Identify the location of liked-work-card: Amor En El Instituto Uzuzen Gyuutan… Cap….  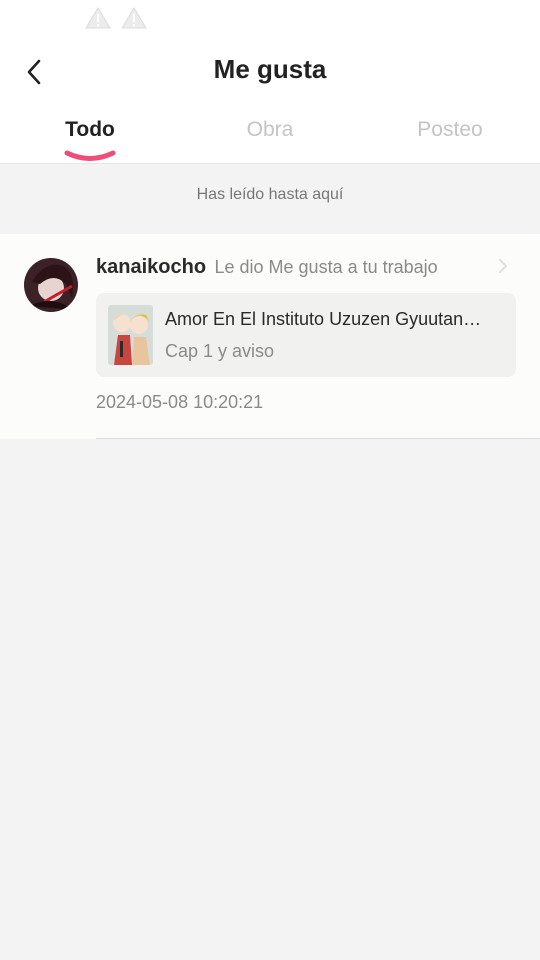
(306, 335).